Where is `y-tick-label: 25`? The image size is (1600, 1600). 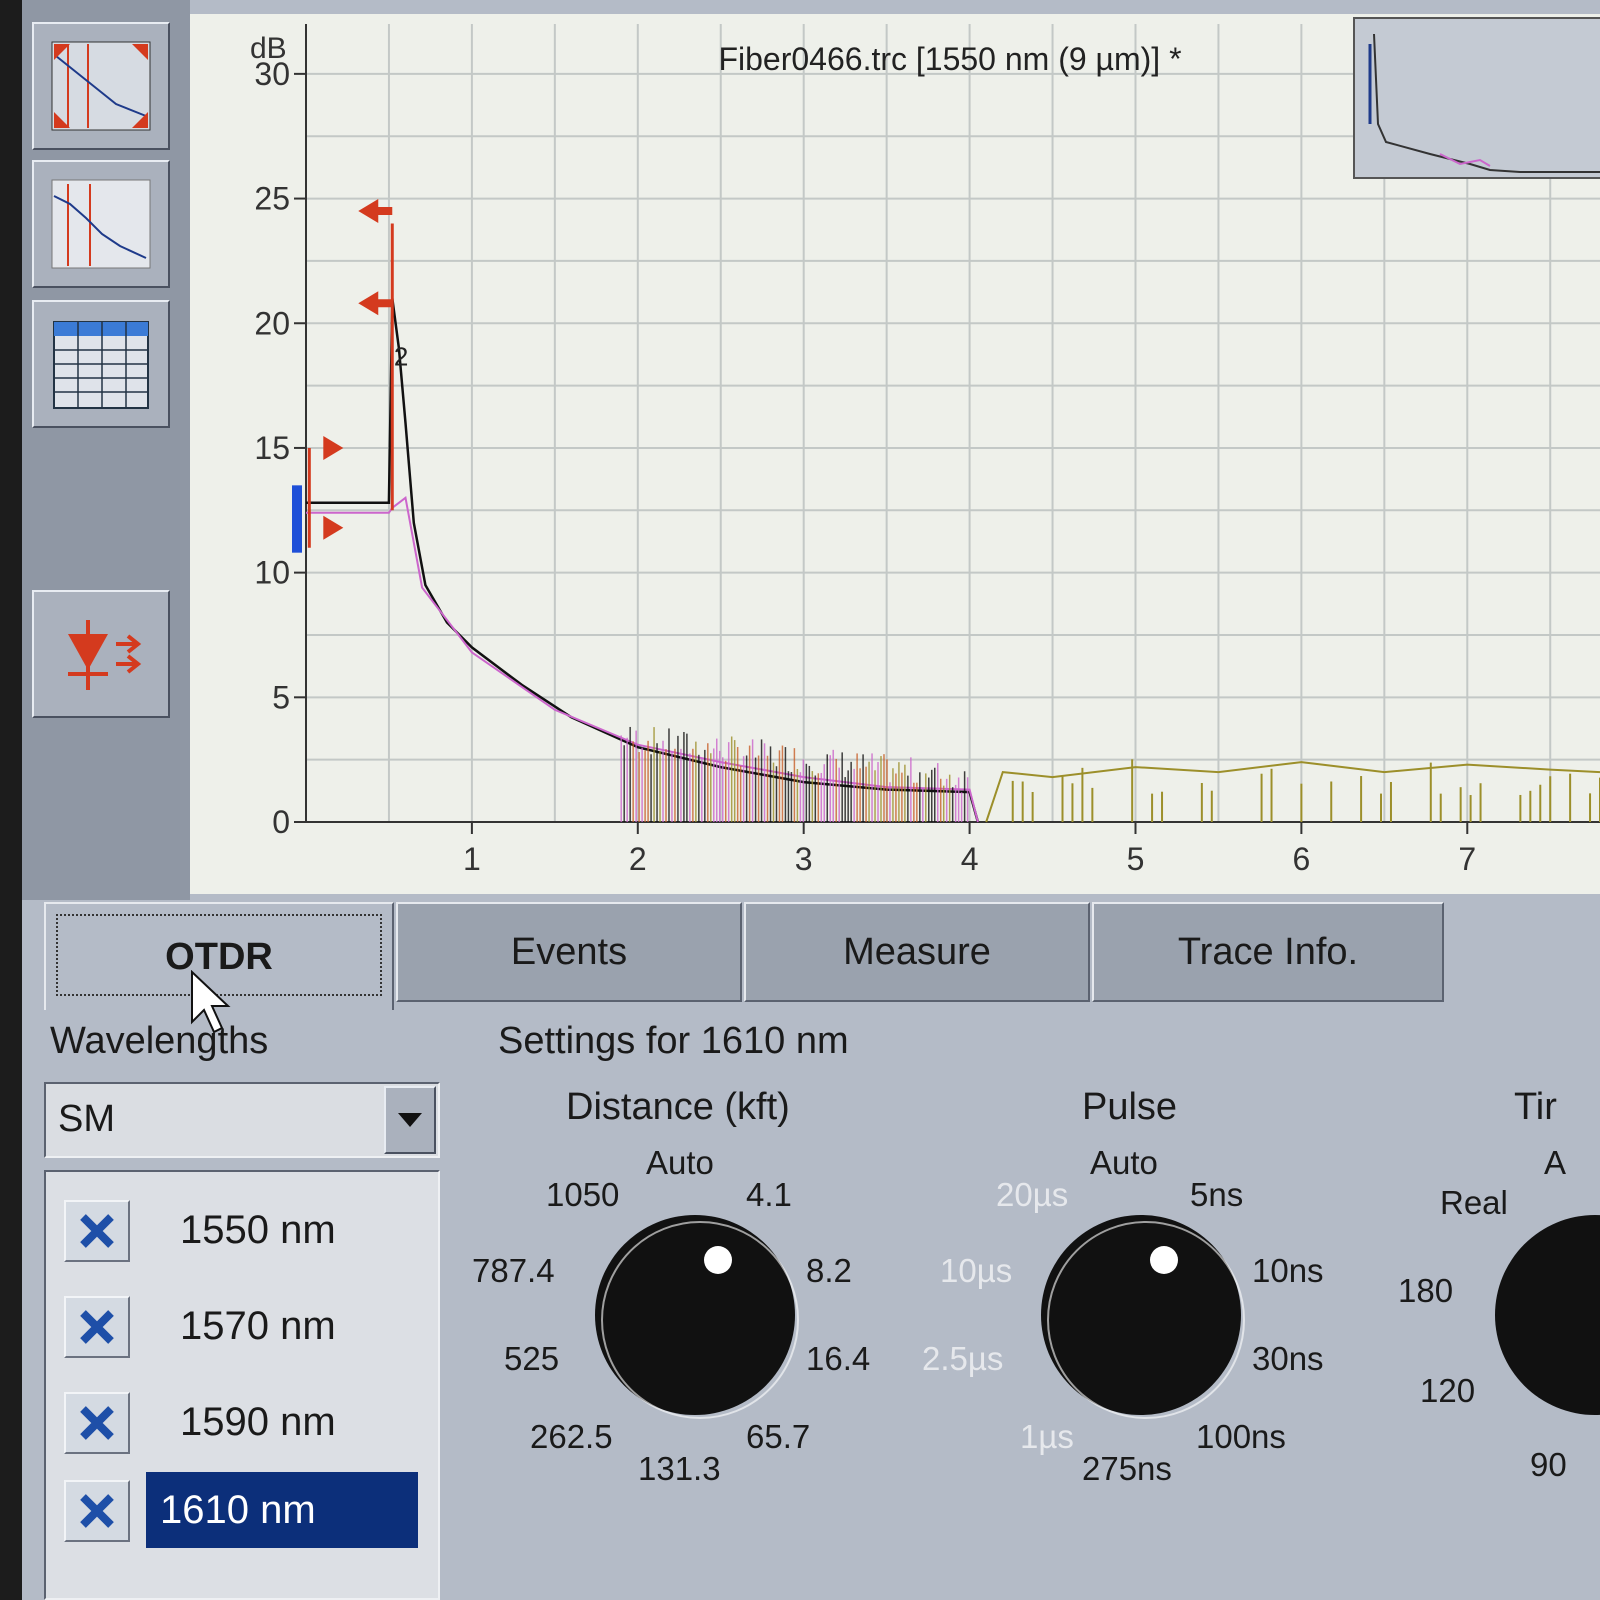
y-tick-label: 25 is located at coordinates (272, 199).